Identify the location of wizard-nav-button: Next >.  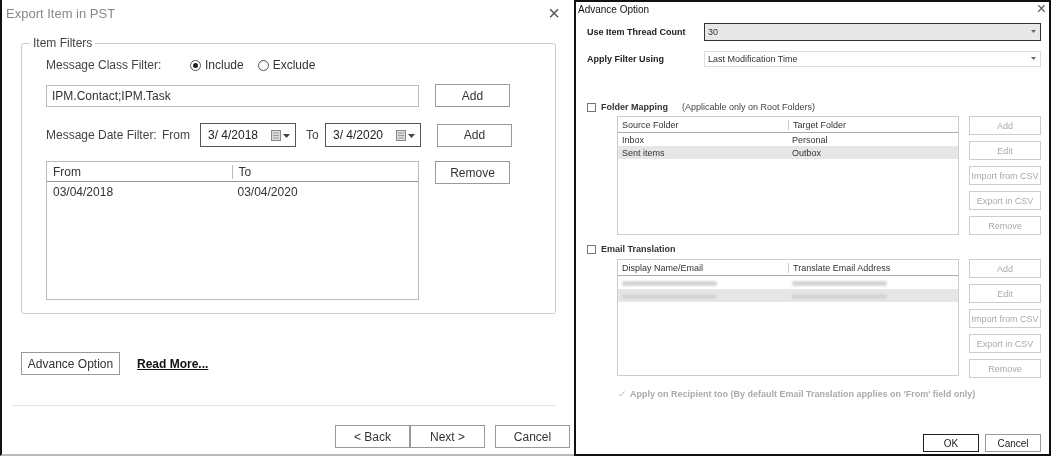
(447, 436).